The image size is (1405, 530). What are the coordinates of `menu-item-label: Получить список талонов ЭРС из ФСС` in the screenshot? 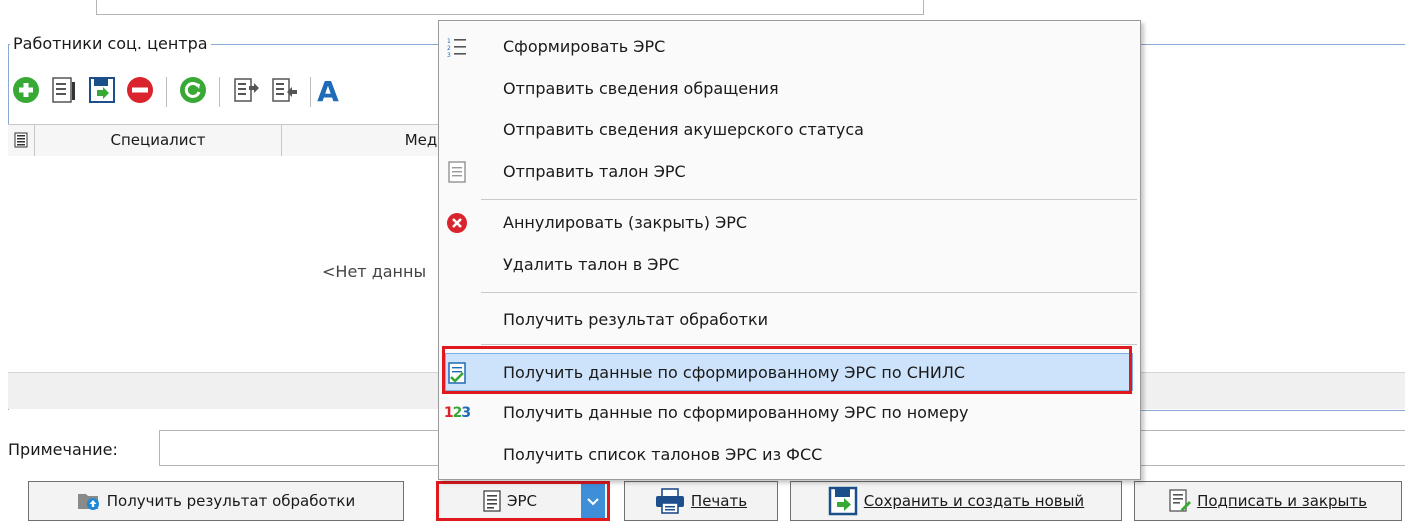 It's located at (663, 454).